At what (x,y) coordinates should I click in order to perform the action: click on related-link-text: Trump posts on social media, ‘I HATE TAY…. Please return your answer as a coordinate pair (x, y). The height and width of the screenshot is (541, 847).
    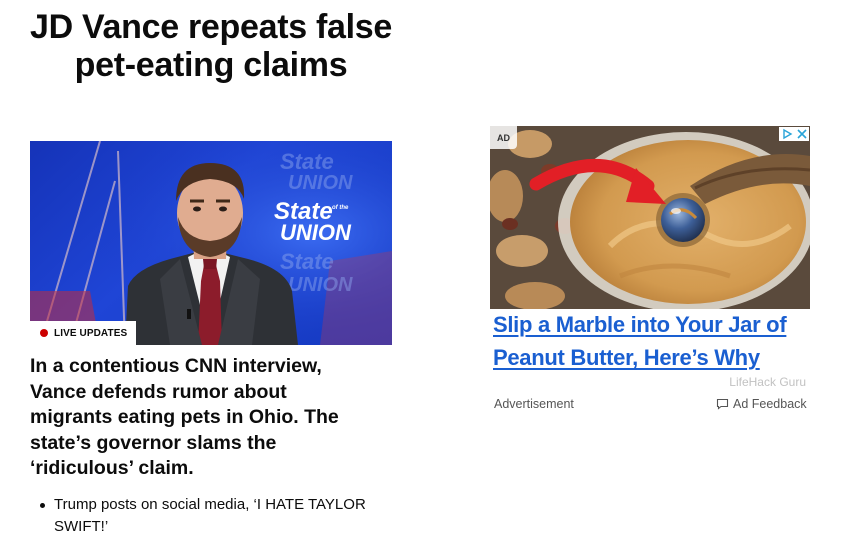
    Looking at the image, I should click on (210, 515).